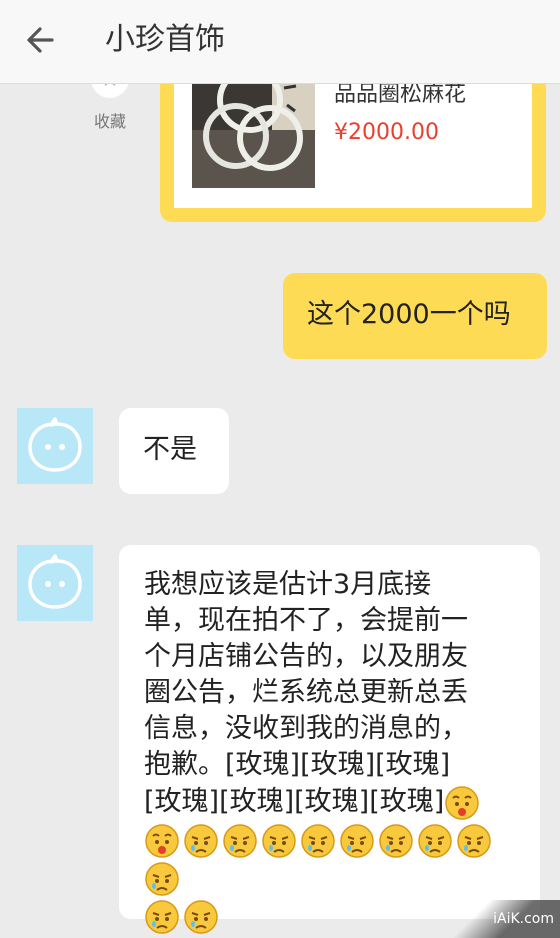 This screenshot has width=560, height=938. Describe the element at coordinates (334, 859) in the screenshot. I see `emoji-row` at that location.